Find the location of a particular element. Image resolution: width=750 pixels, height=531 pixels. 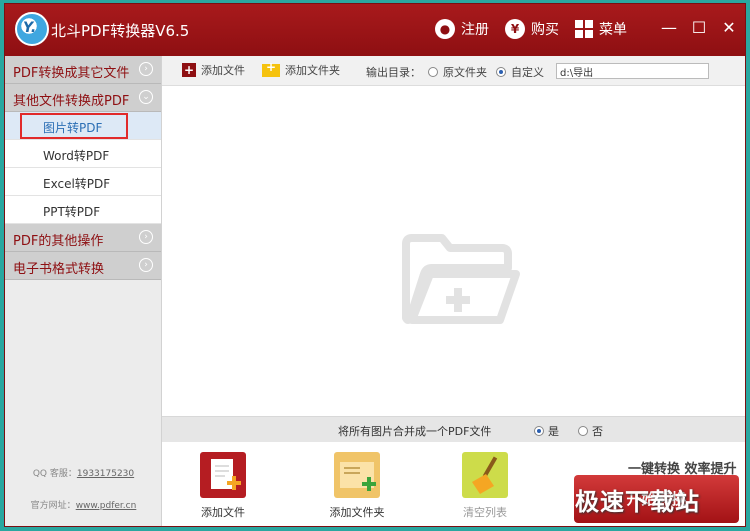

watermark-text: 极速下载站 is located at coordinates (637, 502).